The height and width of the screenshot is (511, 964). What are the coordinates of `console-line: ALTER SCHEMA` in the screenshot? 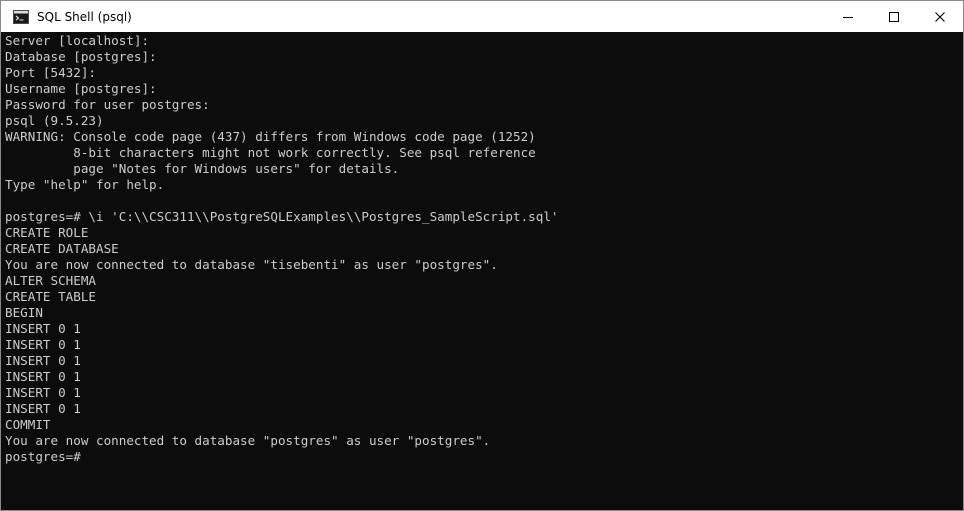 It's located at (50, 280).